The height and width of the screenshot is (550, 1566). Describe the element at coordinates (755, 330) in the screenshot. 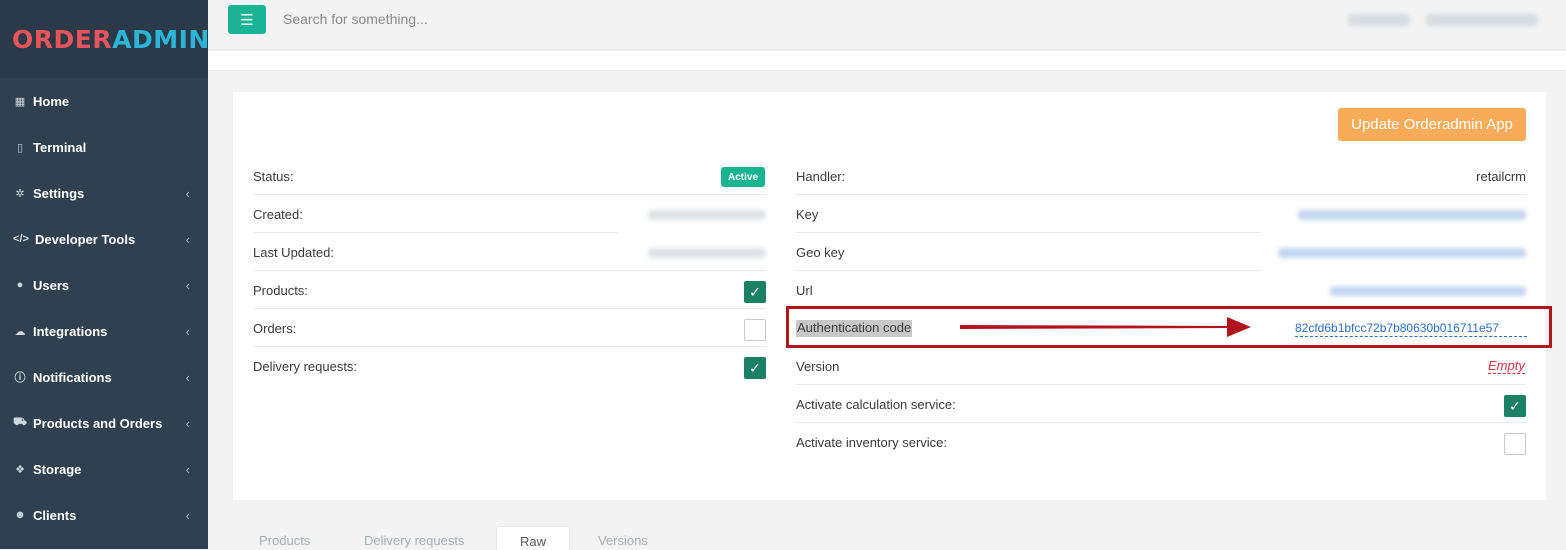

I see `orders-checkbox` at that location.